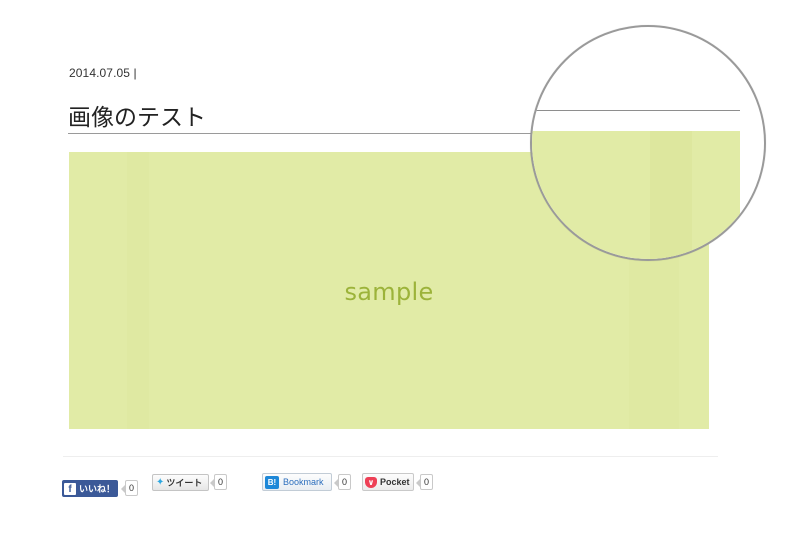 The width and height of the screenshot is (790, 539). What do you see at coordinates (424, 482) in the screenshot?
I see `pocket-count: 0` at bounding box center [424, 482].